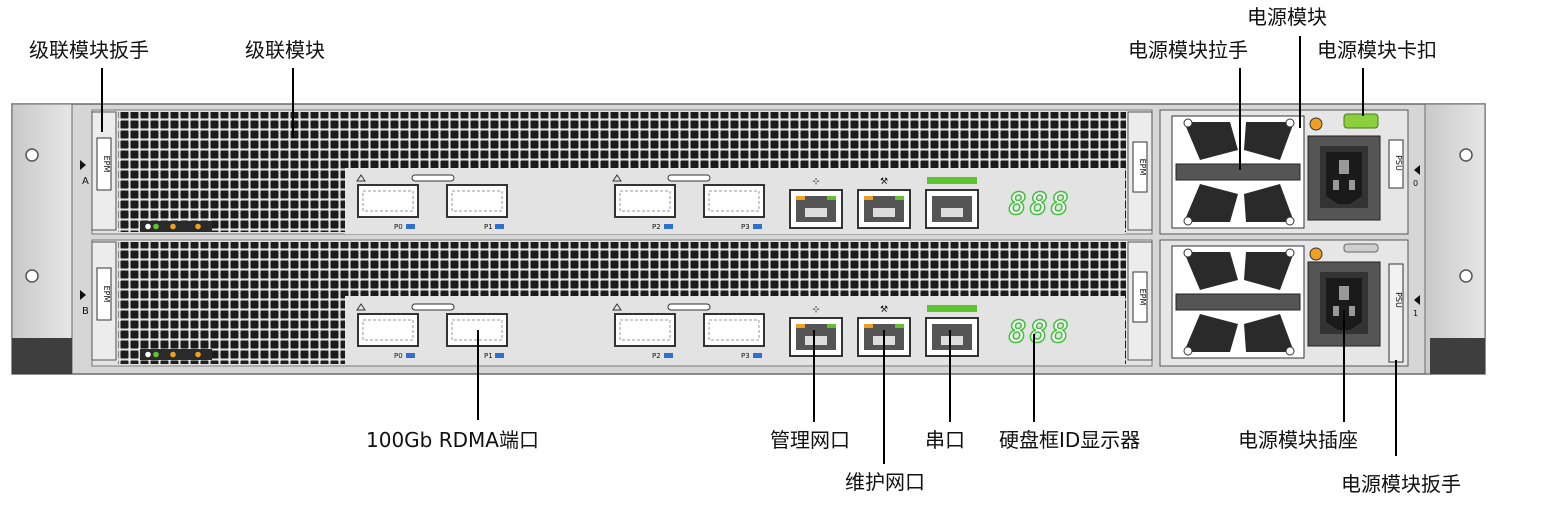 The width and height of the screenshot is (1555, 509). What do you see at coordinates (1466, 155) in the screenshot?
I see `right-rack-screw-top-icon` at bounding box center [1466, 155].